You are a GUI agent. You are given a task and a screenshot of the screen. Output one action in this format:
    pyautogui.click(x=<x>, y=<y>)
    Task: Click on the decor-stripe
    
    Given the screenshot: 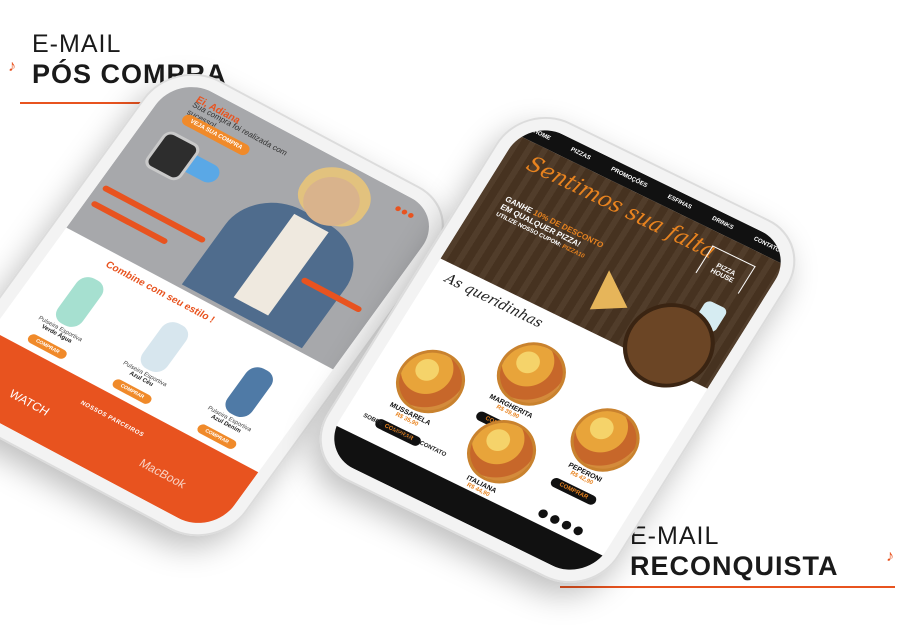 What is the action you would take?
    pyautogui.click(x=129, y=222)
    